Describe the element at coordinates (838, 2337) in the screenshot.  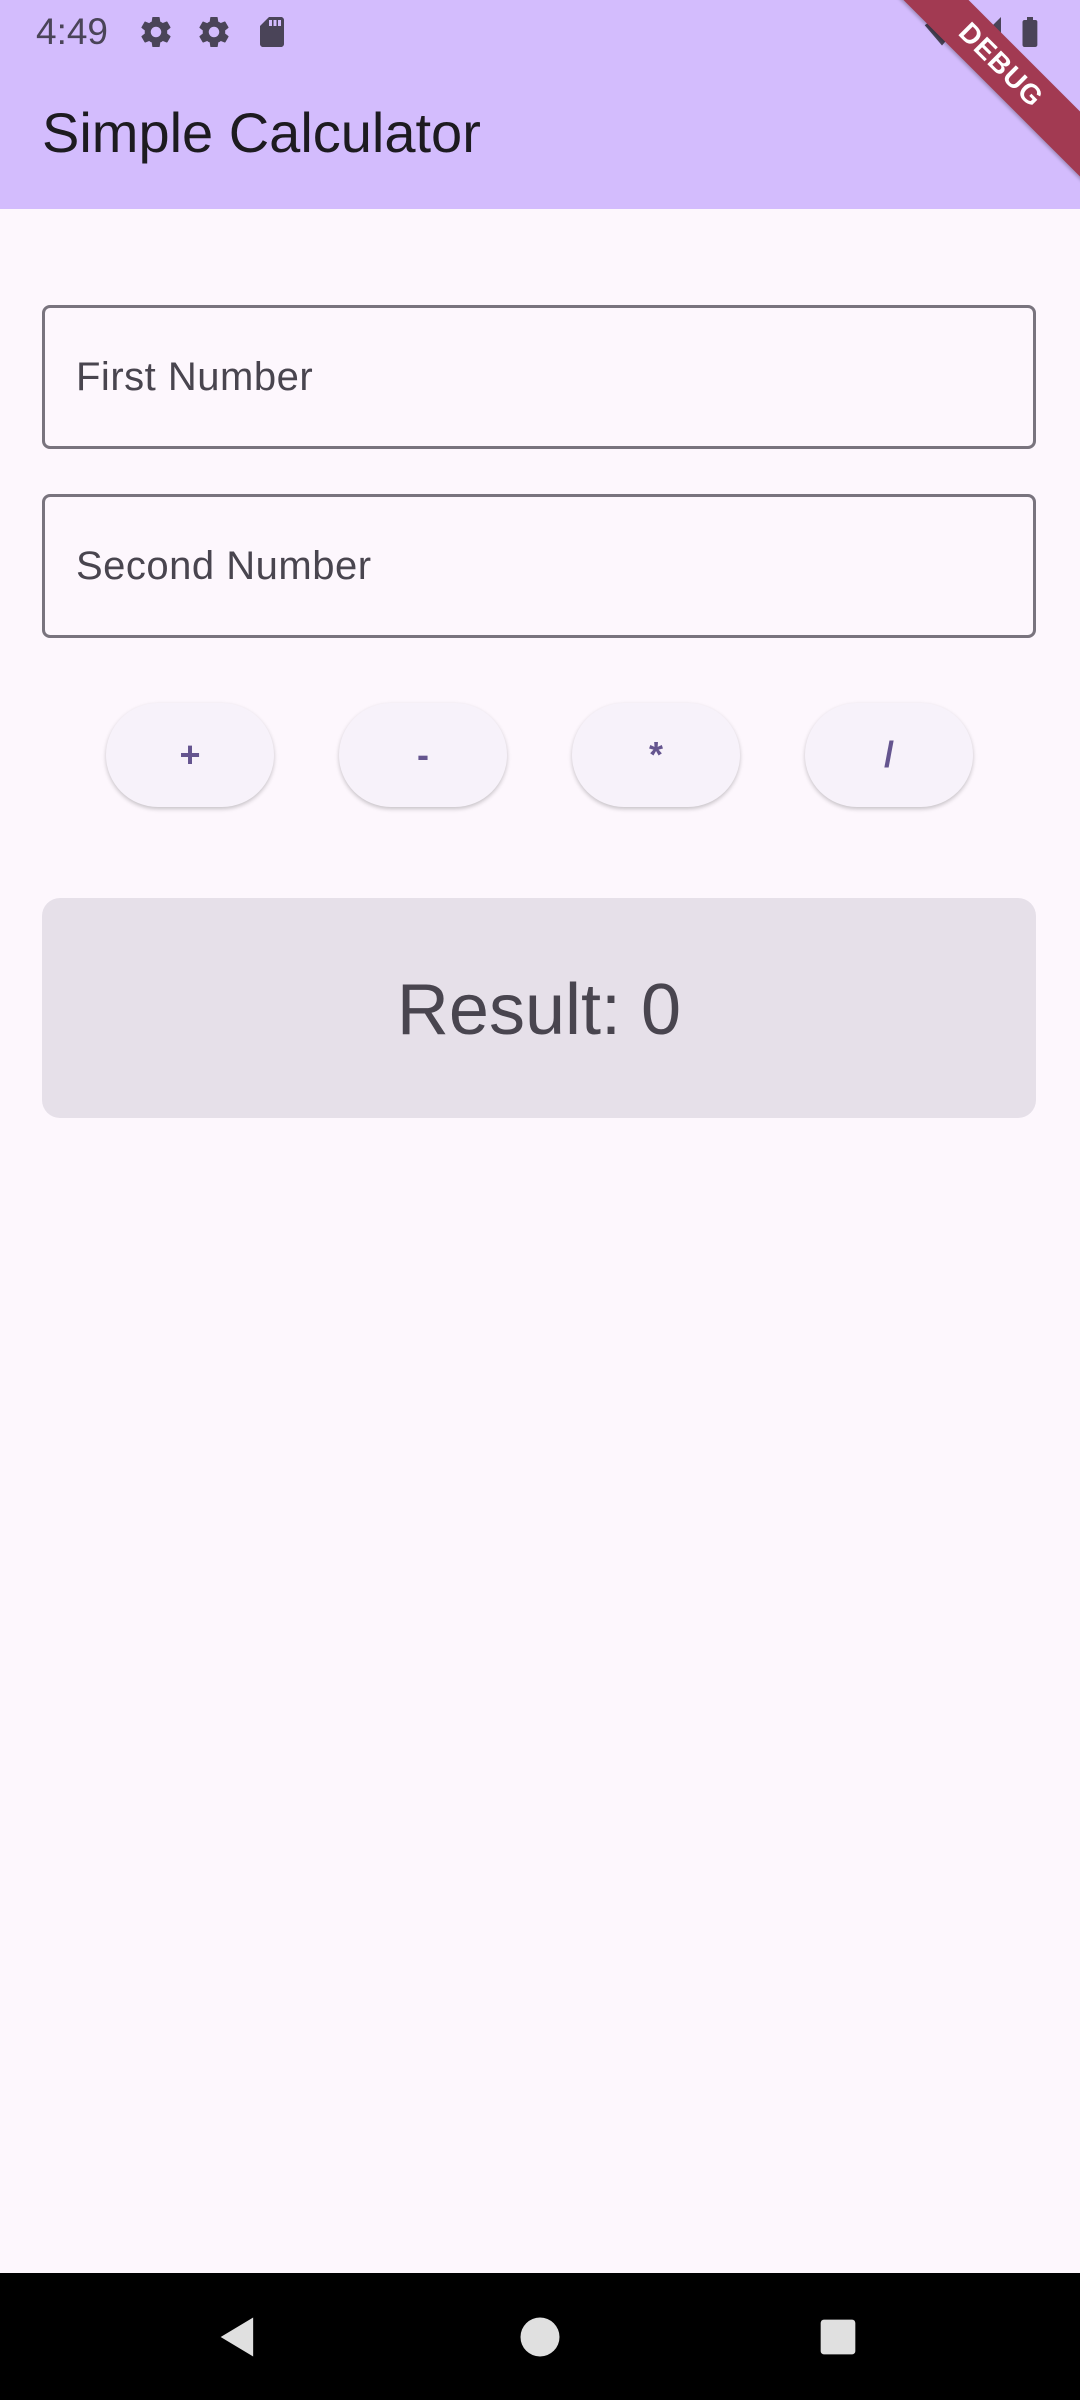
I see `recents-icon` at that location.